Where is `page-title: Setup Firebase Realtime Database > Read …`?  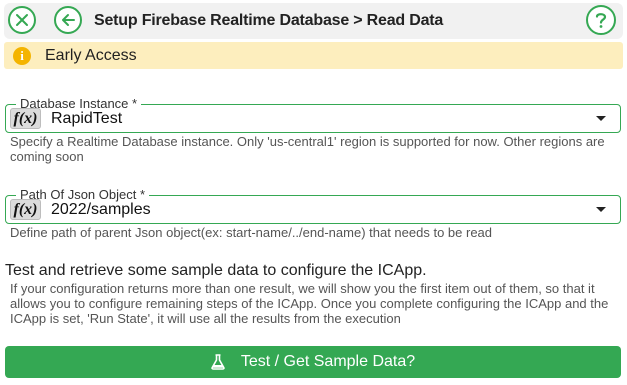
page-title: Setup Firebase Realtime Database > Read … is located at coordinates (269, 20).